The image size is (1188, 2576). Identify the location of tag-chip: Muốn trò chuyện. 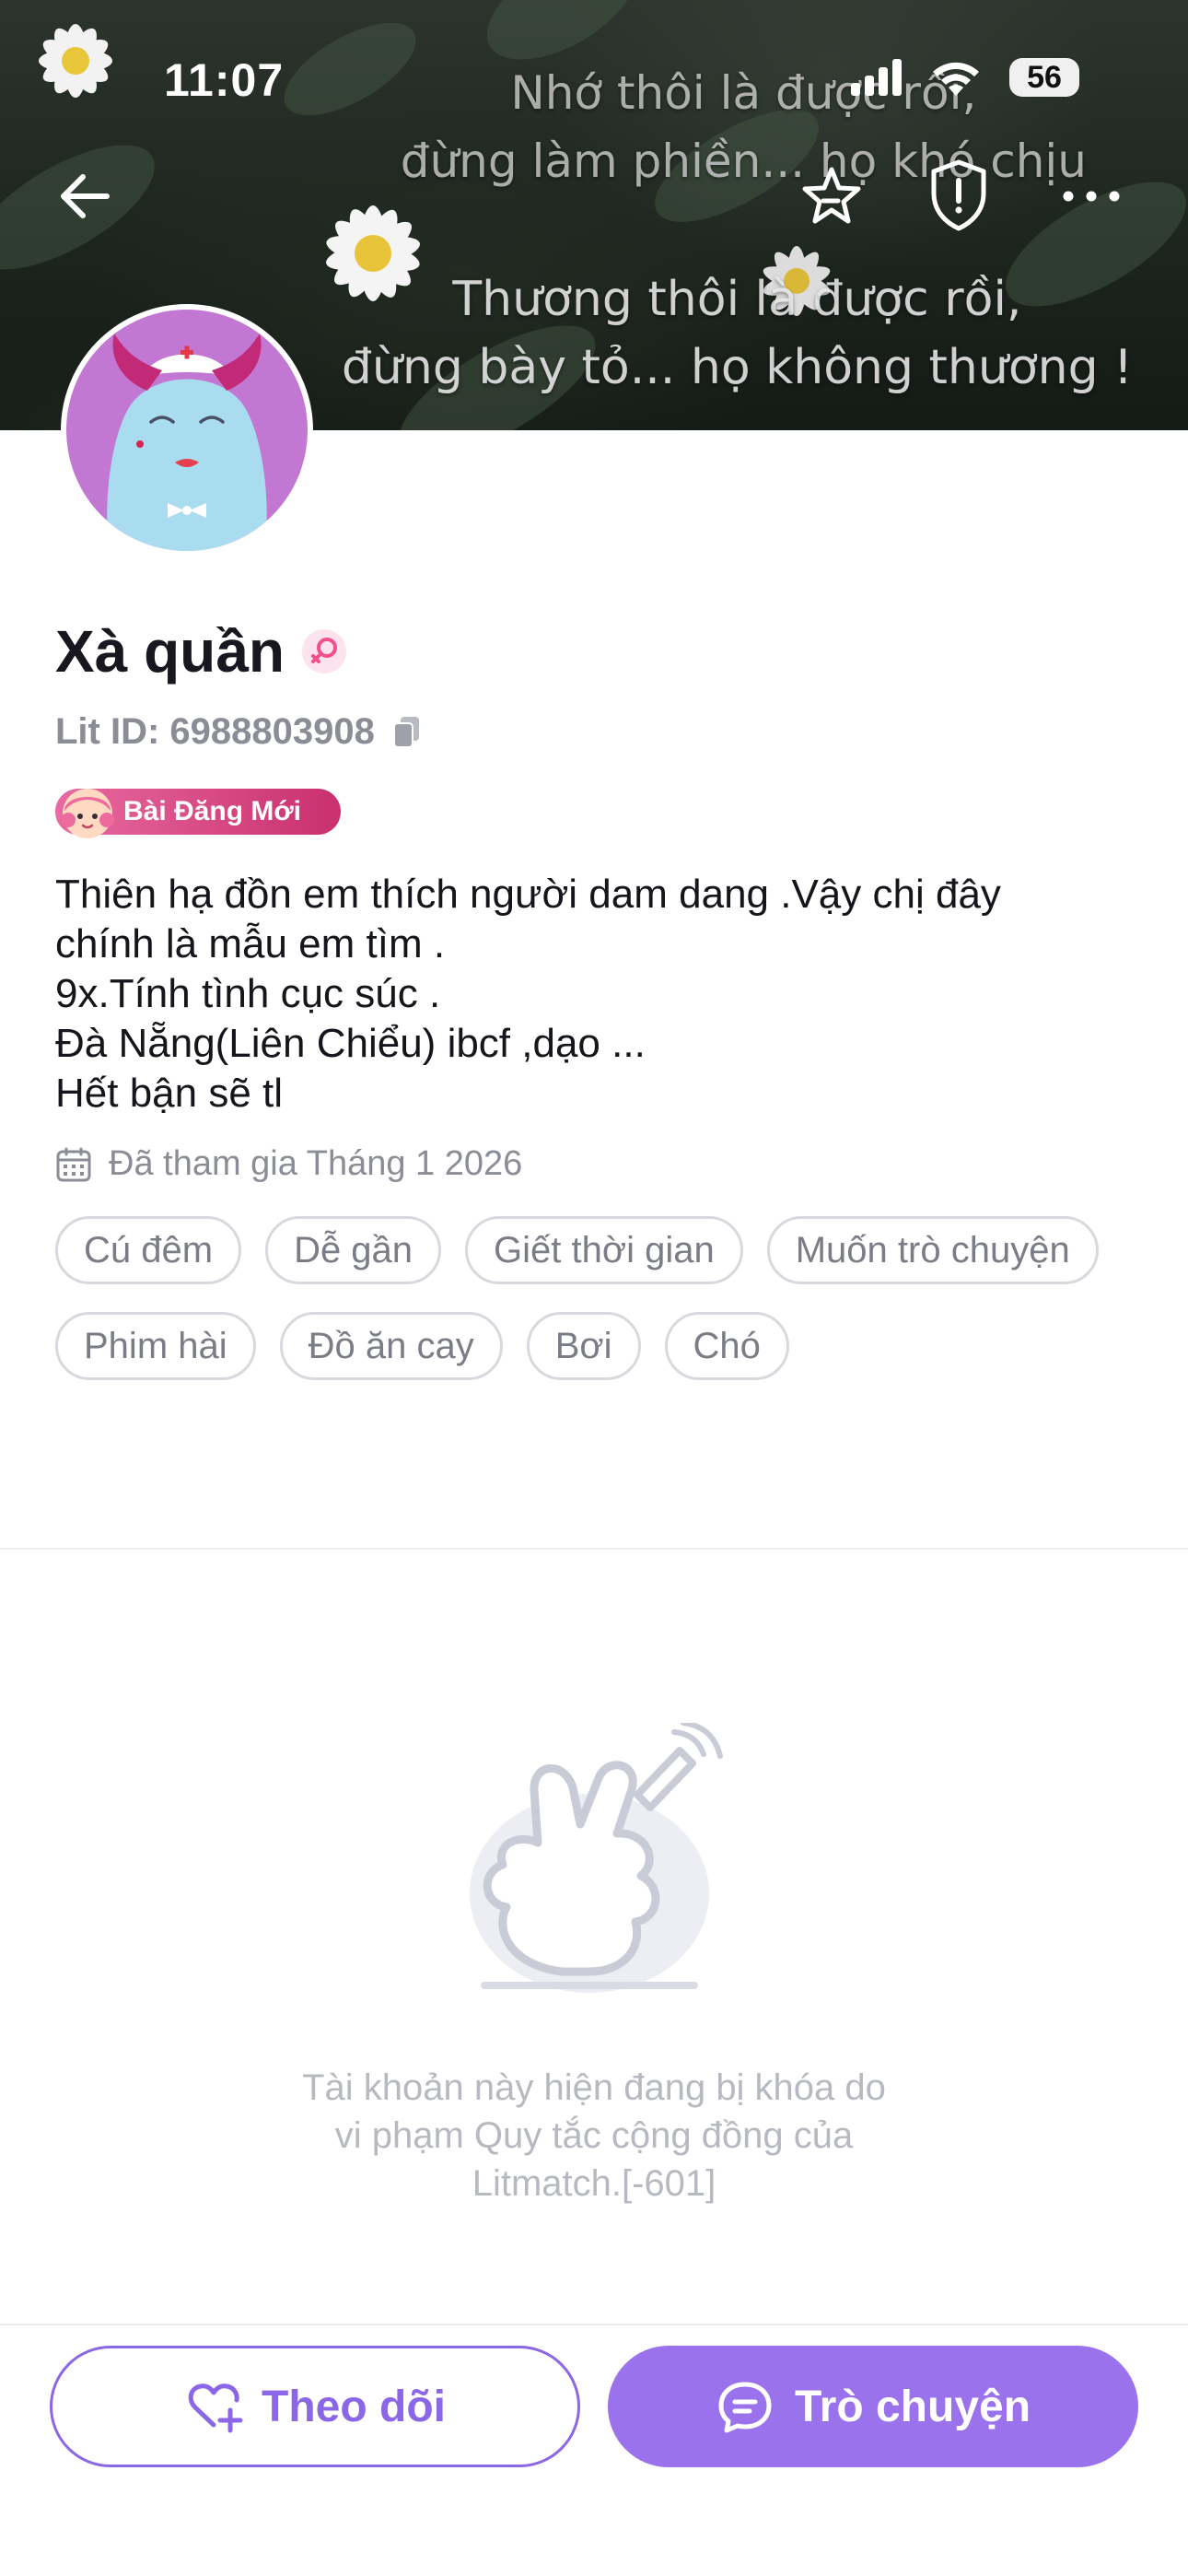
(932, 1250).